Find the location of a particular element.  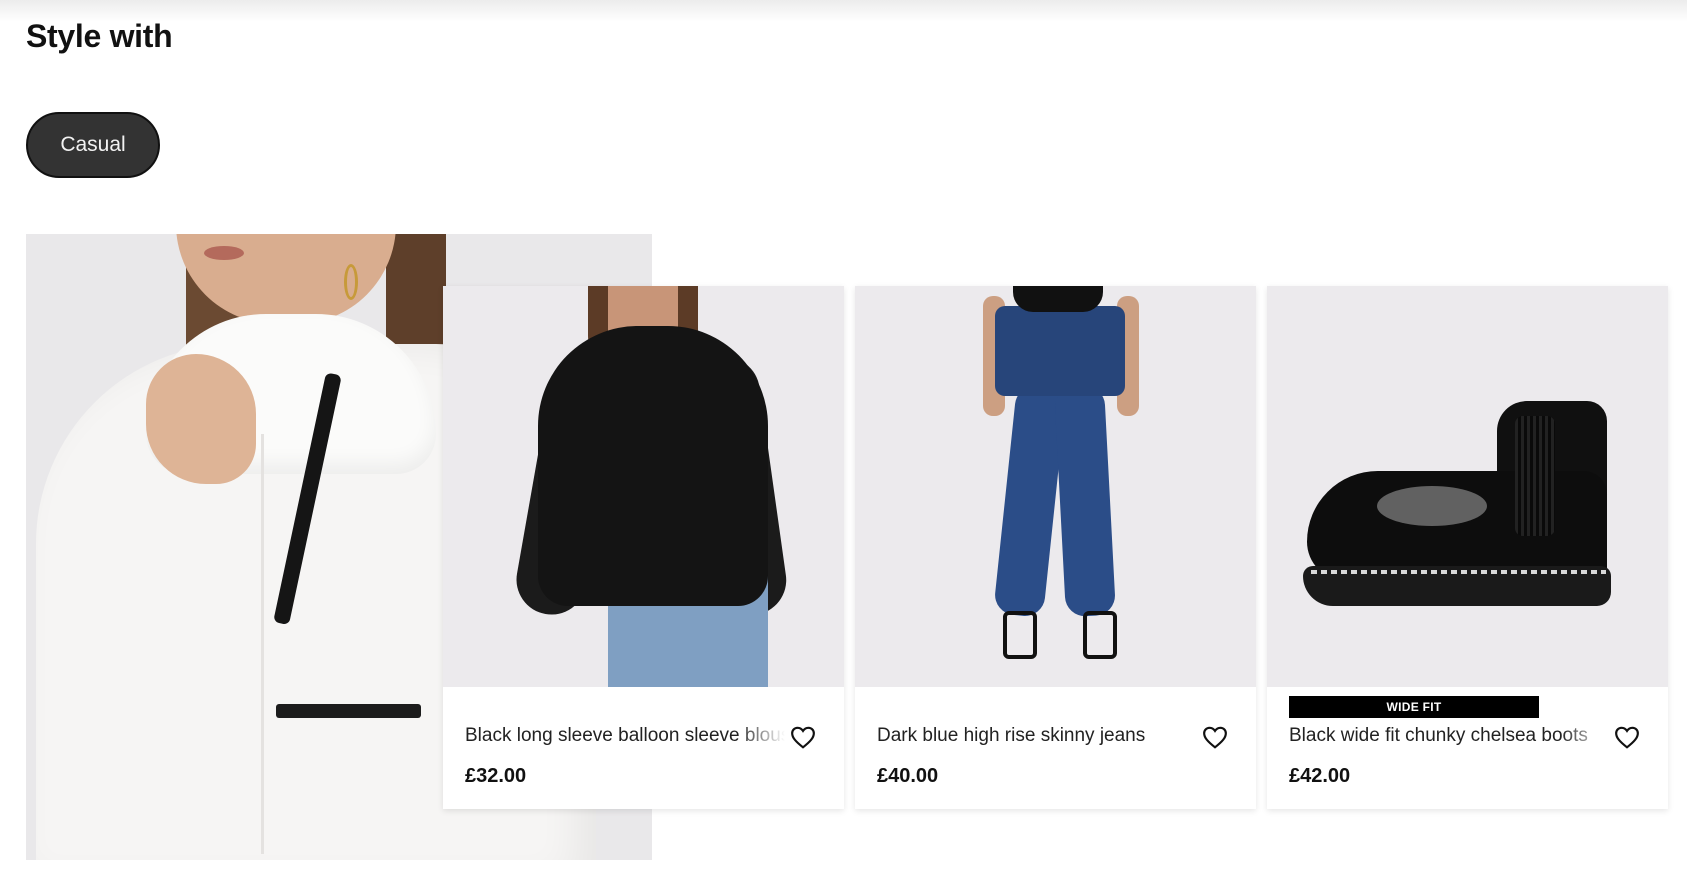

product-card-jeans: Dark blue high rise skinny jeans £40.00 is located at coordinates (1055, 547).